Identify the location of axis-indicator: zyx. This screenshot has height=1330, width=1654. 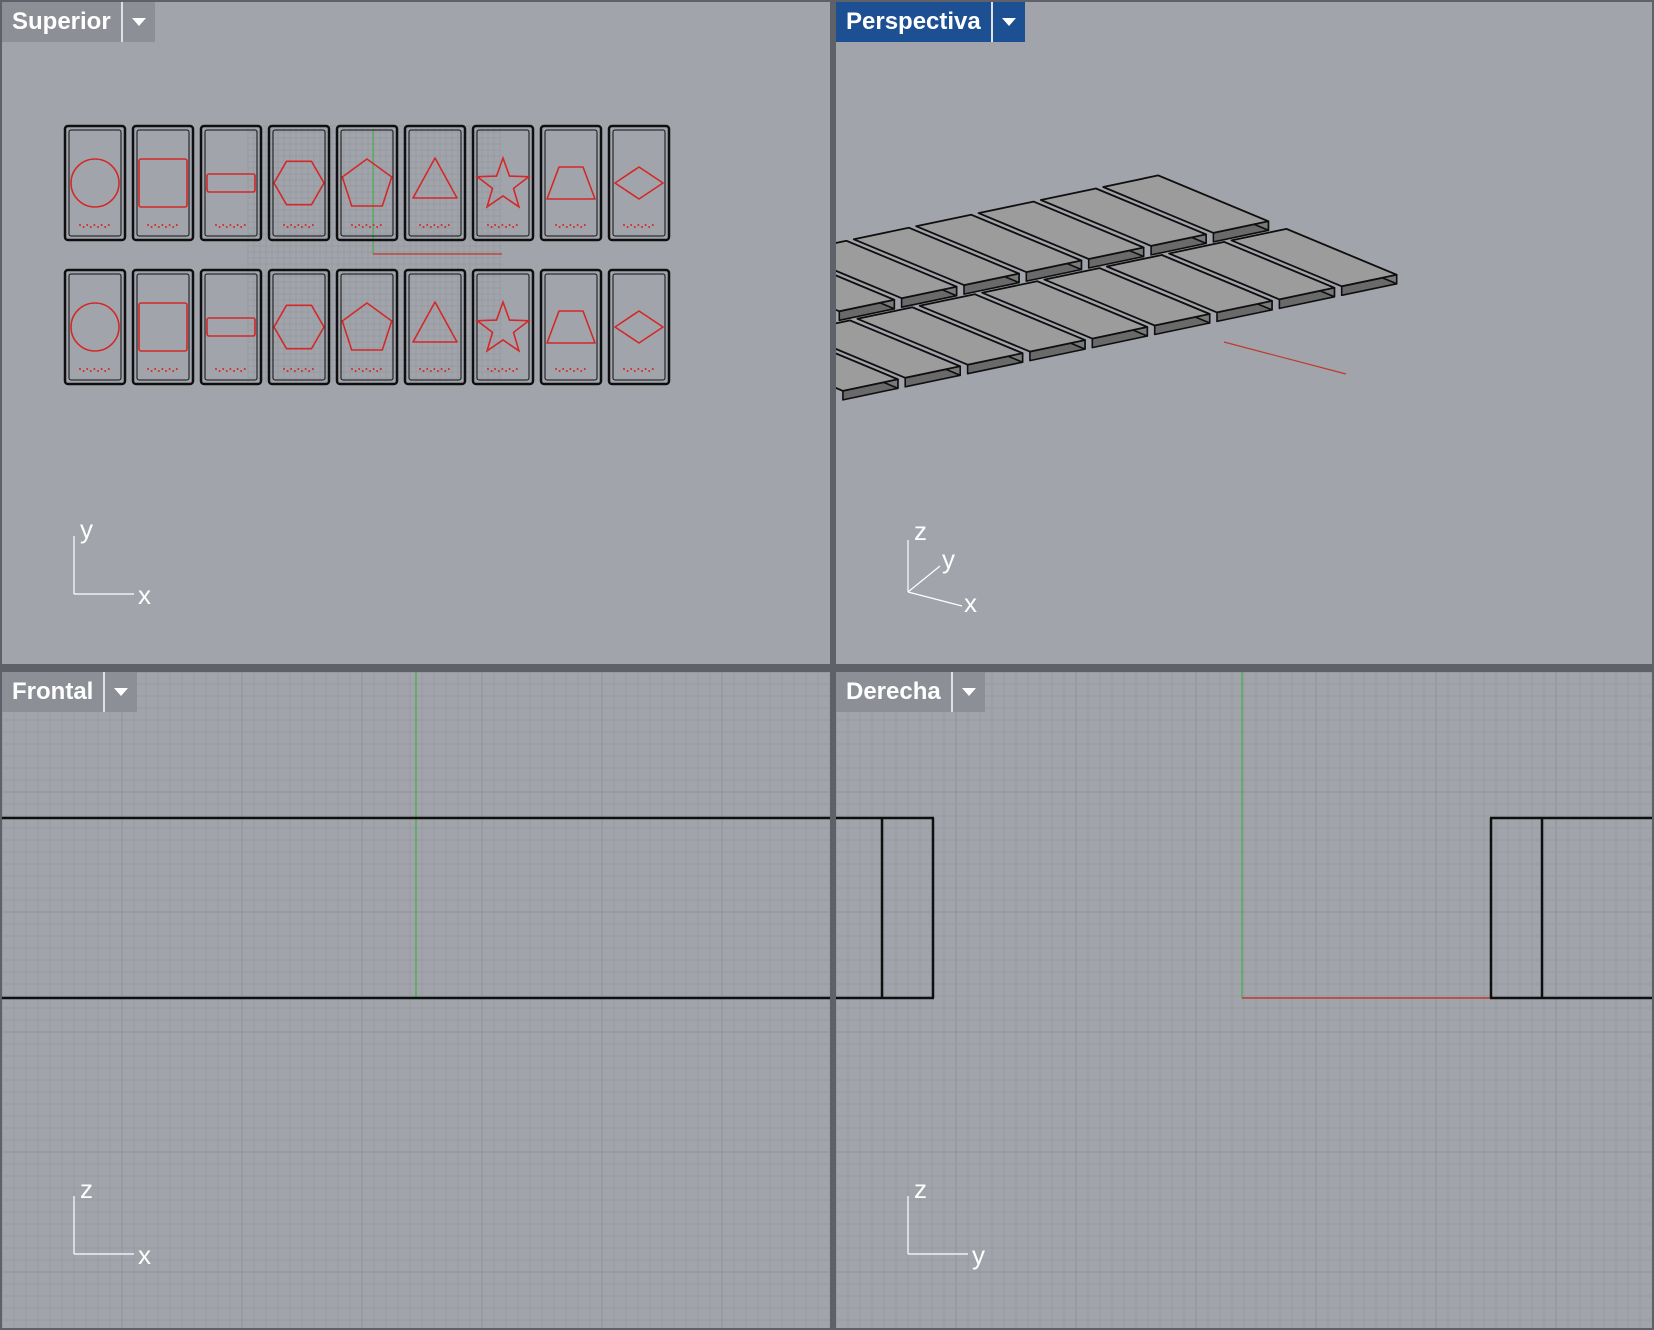
(942, 567).